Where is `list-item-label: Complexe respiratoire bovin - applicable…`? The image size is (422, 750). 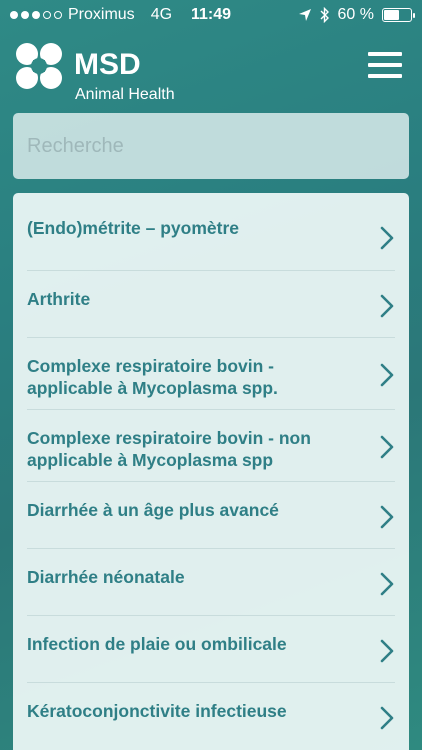
list-item-label: Complexe respiratoire bovin - applicable… is located at coordinates (152, 377).